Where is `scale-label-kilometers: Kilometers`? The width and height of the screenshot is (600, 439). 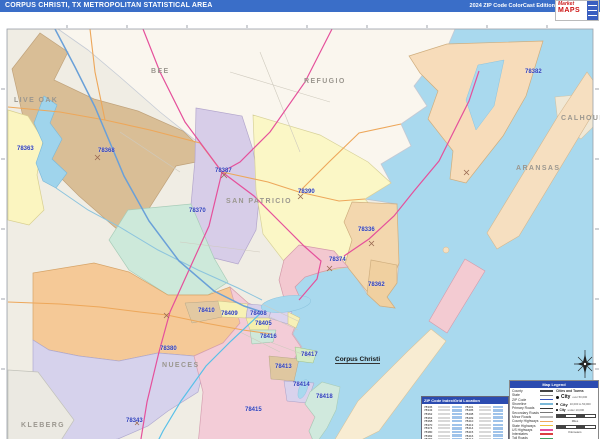 scale-label-kilometers: Kilometers is located at coordinates (575, 432).